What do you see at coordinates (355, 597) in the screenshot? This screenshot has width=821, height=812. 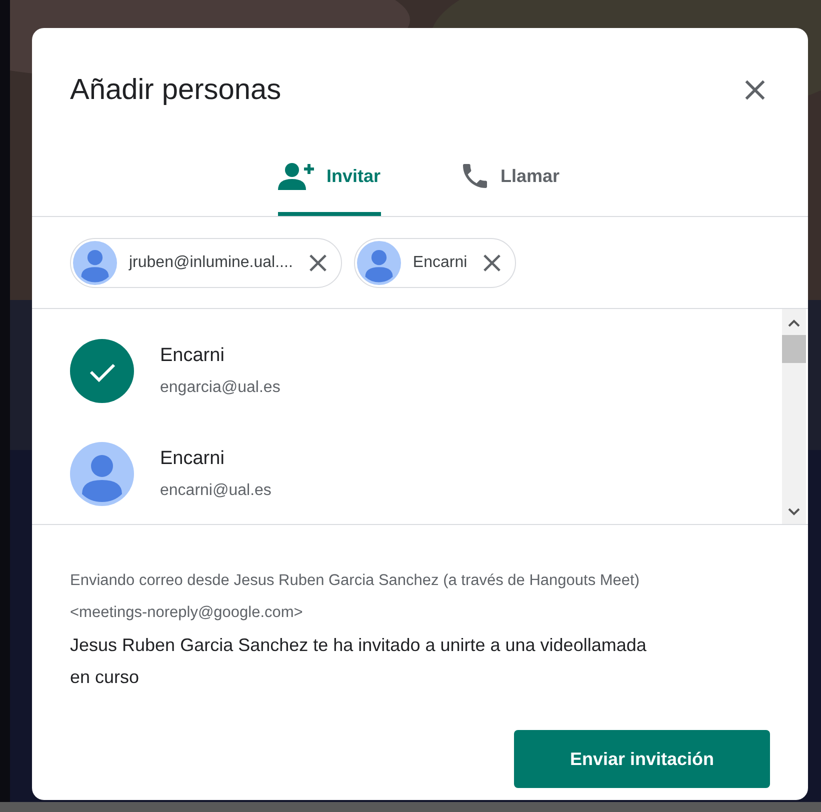 I see `sender-note: Enviando correo desde Jesus Ruben Garcia Sanchez (a través de Hangouts Meet) <meetings-noreply@google.com>` at bounding box center [355, 597].